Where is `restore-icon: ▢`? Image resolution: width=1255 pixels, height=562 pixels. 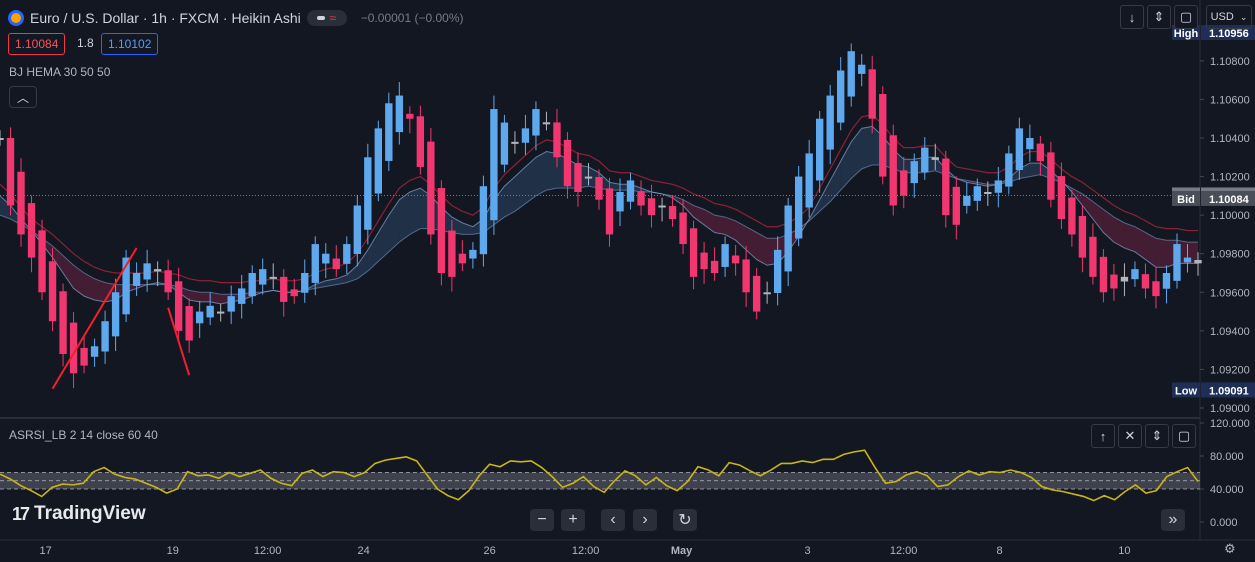 restore-icon: ▢ is located at coordinates (1184, 435).